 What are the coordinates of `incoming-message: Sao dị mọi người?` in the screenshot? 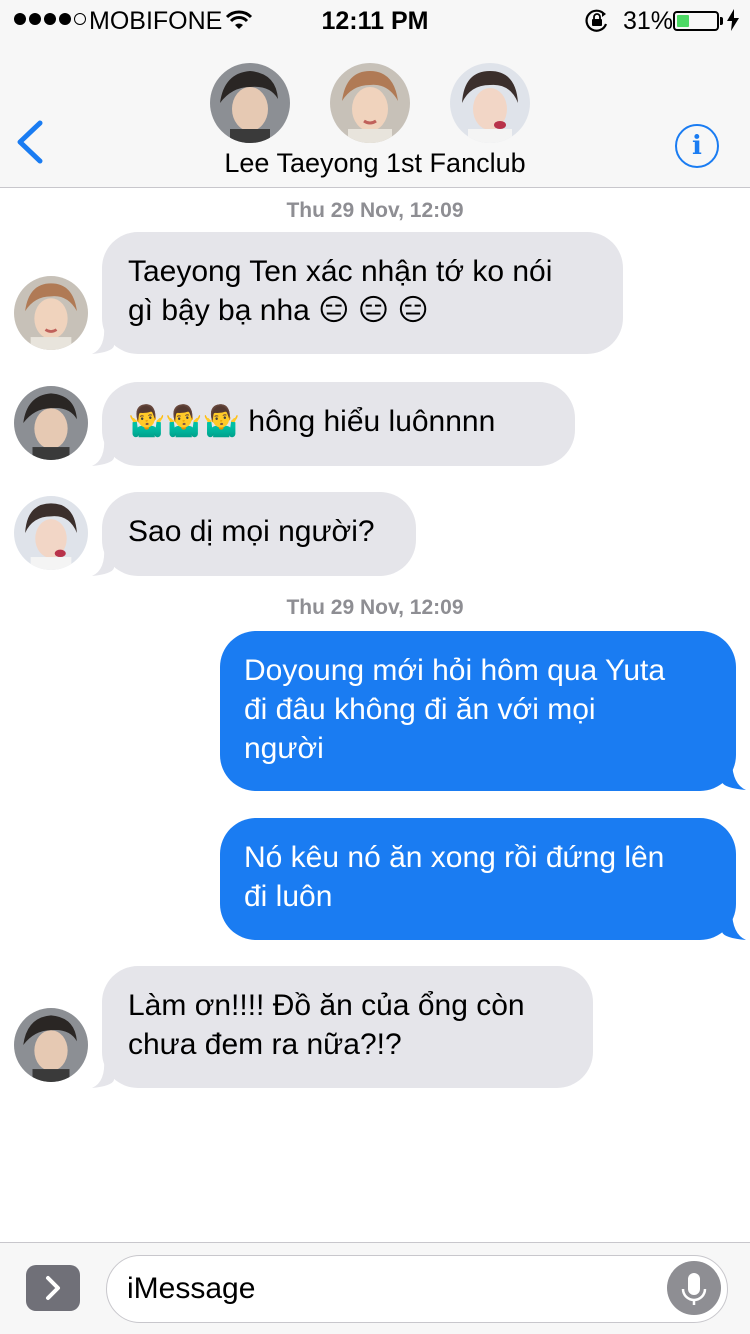 It's located at (259, 534).